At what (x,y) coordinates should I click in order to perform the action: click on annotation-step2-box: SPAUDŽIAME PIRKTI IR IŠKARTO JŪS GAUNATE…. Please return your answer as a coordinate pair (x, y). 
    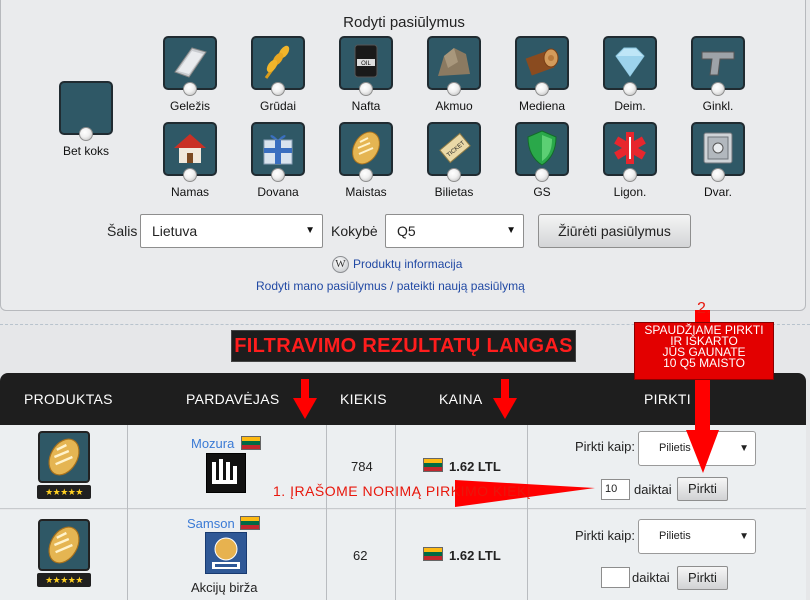
    Looking at the image, I should click on (704, 351).